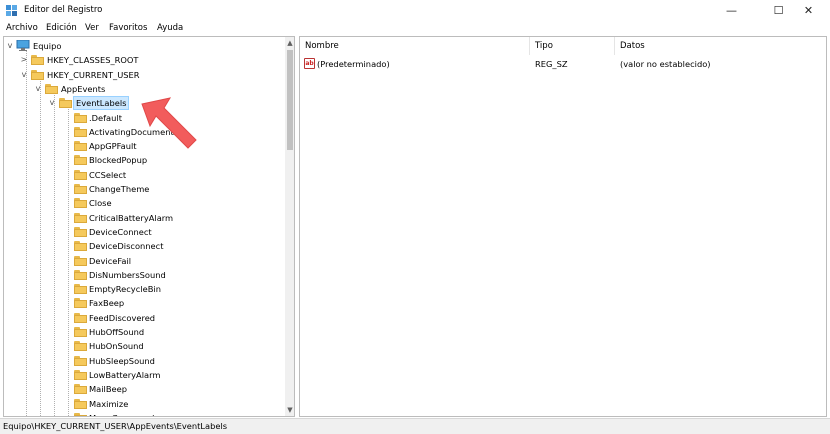 This screenshot has width=830, height=434. Describe the element at coordinates (139, 246) in the screenshot. I see `tree-item-child: DeviceDisconnect` at that location.